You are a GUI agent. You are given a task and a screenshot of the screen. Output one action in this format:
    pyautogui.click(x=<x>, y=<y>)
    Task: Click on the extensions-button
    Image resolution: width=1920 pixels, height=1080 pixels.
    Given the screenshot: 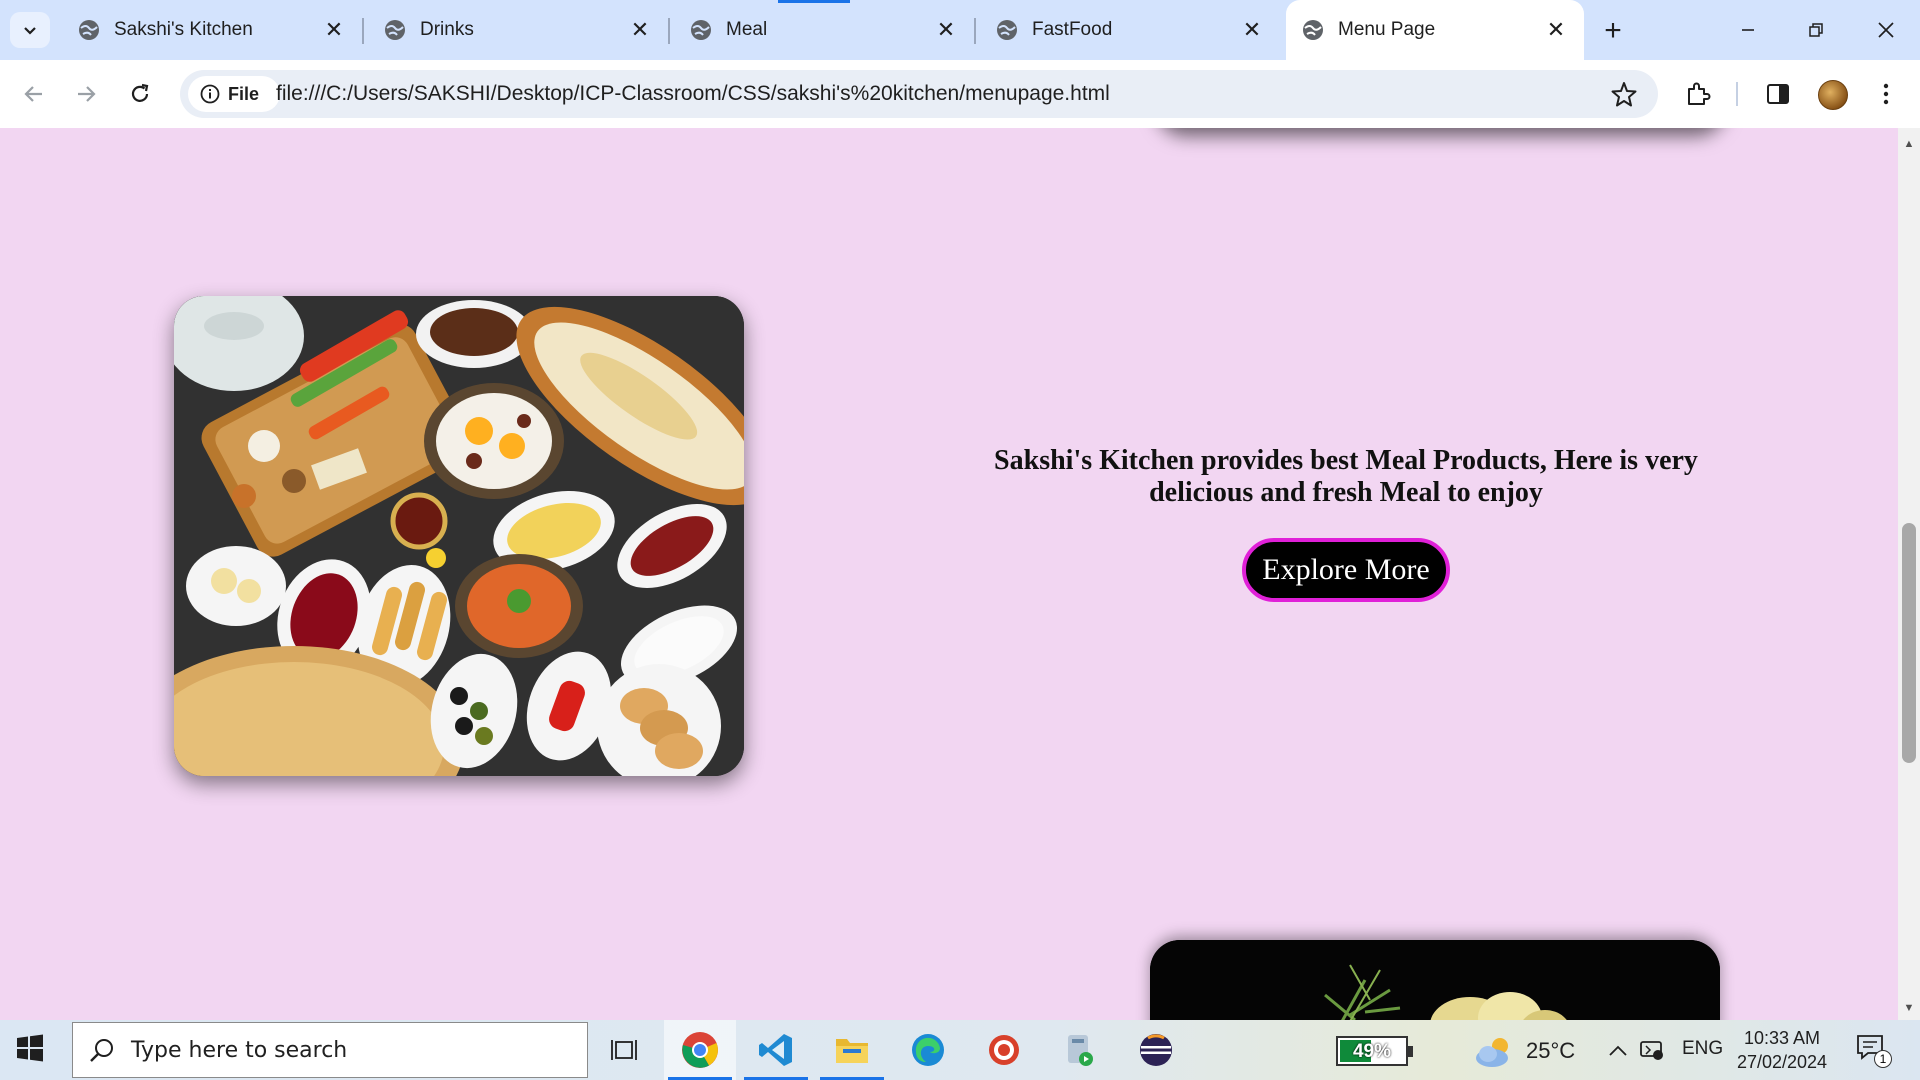 What is the action you would take?
    pyautogui.click(x=1698, y=94)
    